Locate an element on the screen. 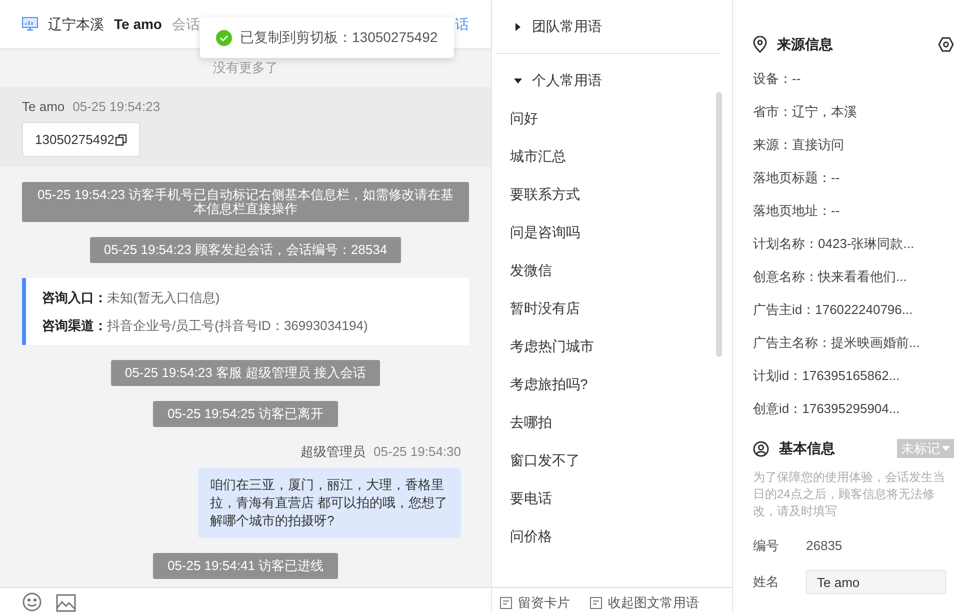  system-notice: 05-25 19:54:23 顾客发起会话，会话编号：28534 is located at coordinates (246, 250).